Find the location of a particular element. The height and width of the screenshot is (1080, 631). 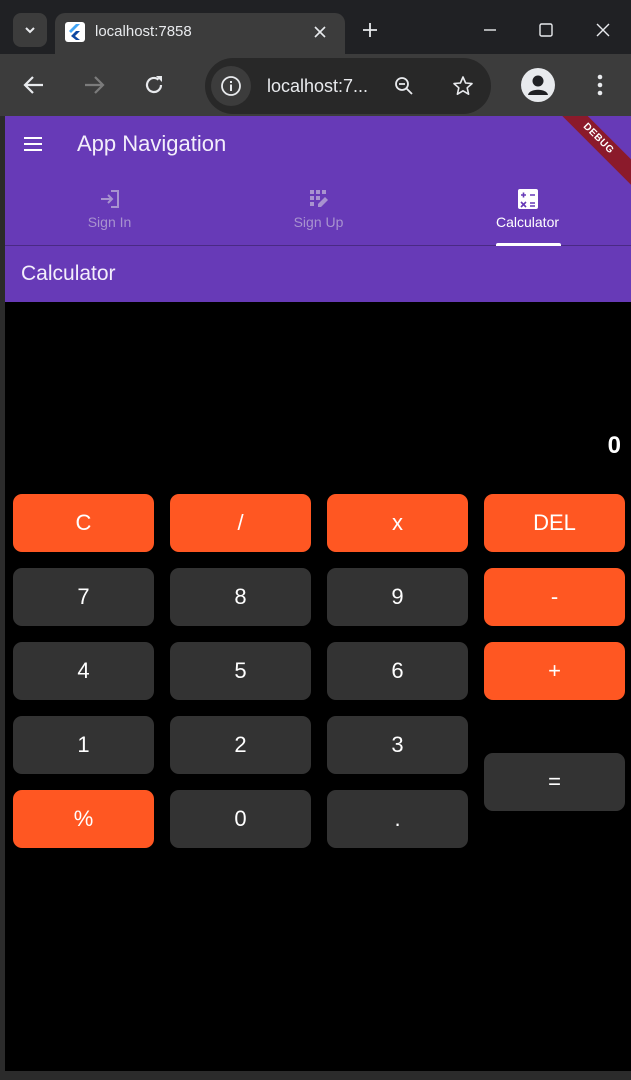

key-decimal: . is located at coordinates (397, 819).